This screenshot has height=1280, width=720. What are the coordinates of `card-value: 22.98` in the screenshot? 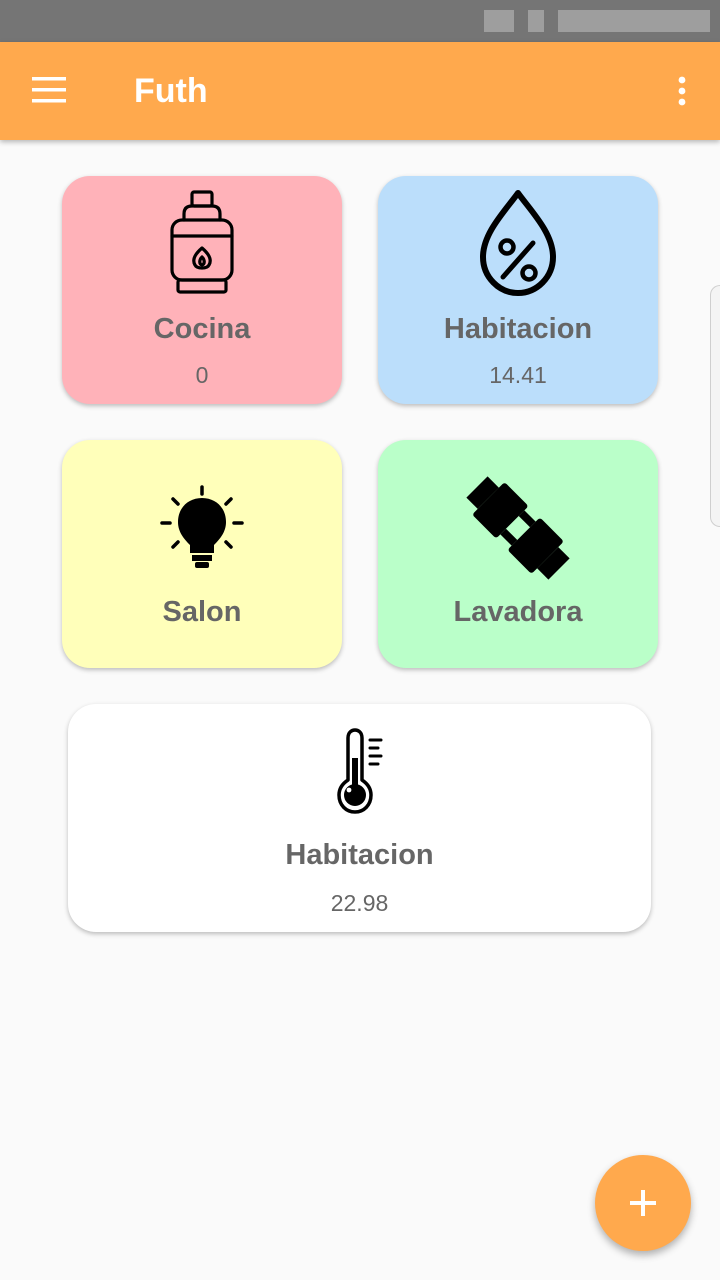 It's located at (359, 903).